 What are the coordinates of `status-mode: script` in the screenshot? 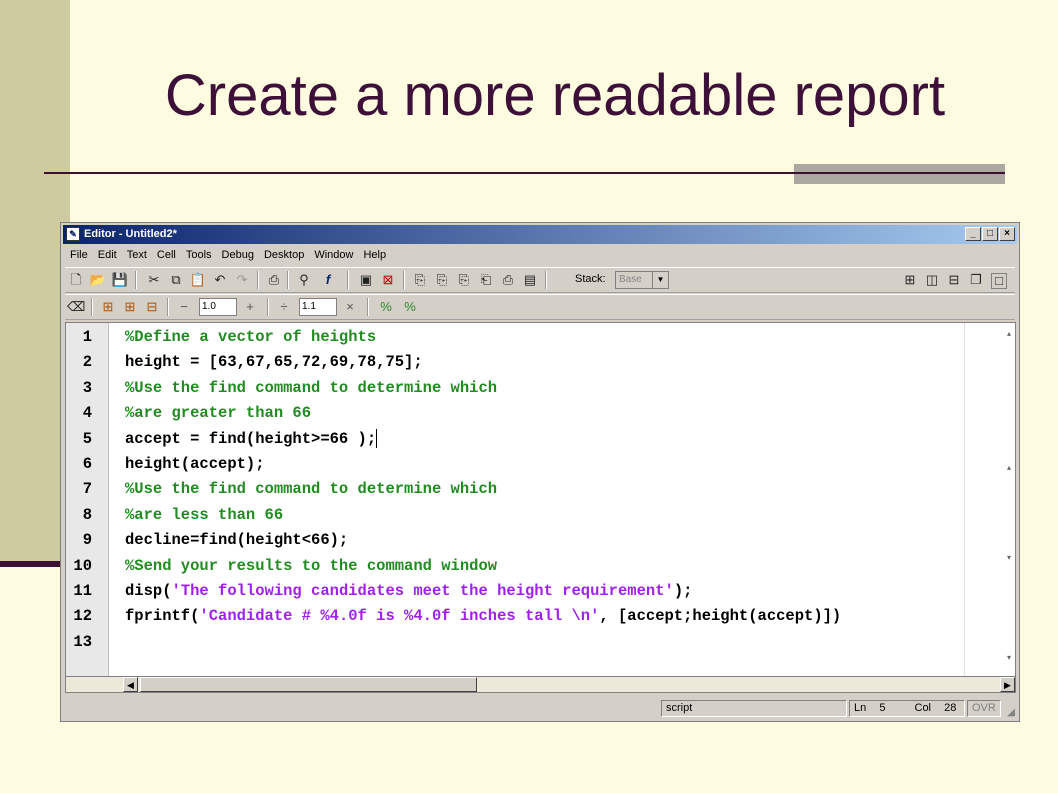 It's located at (754, 708).